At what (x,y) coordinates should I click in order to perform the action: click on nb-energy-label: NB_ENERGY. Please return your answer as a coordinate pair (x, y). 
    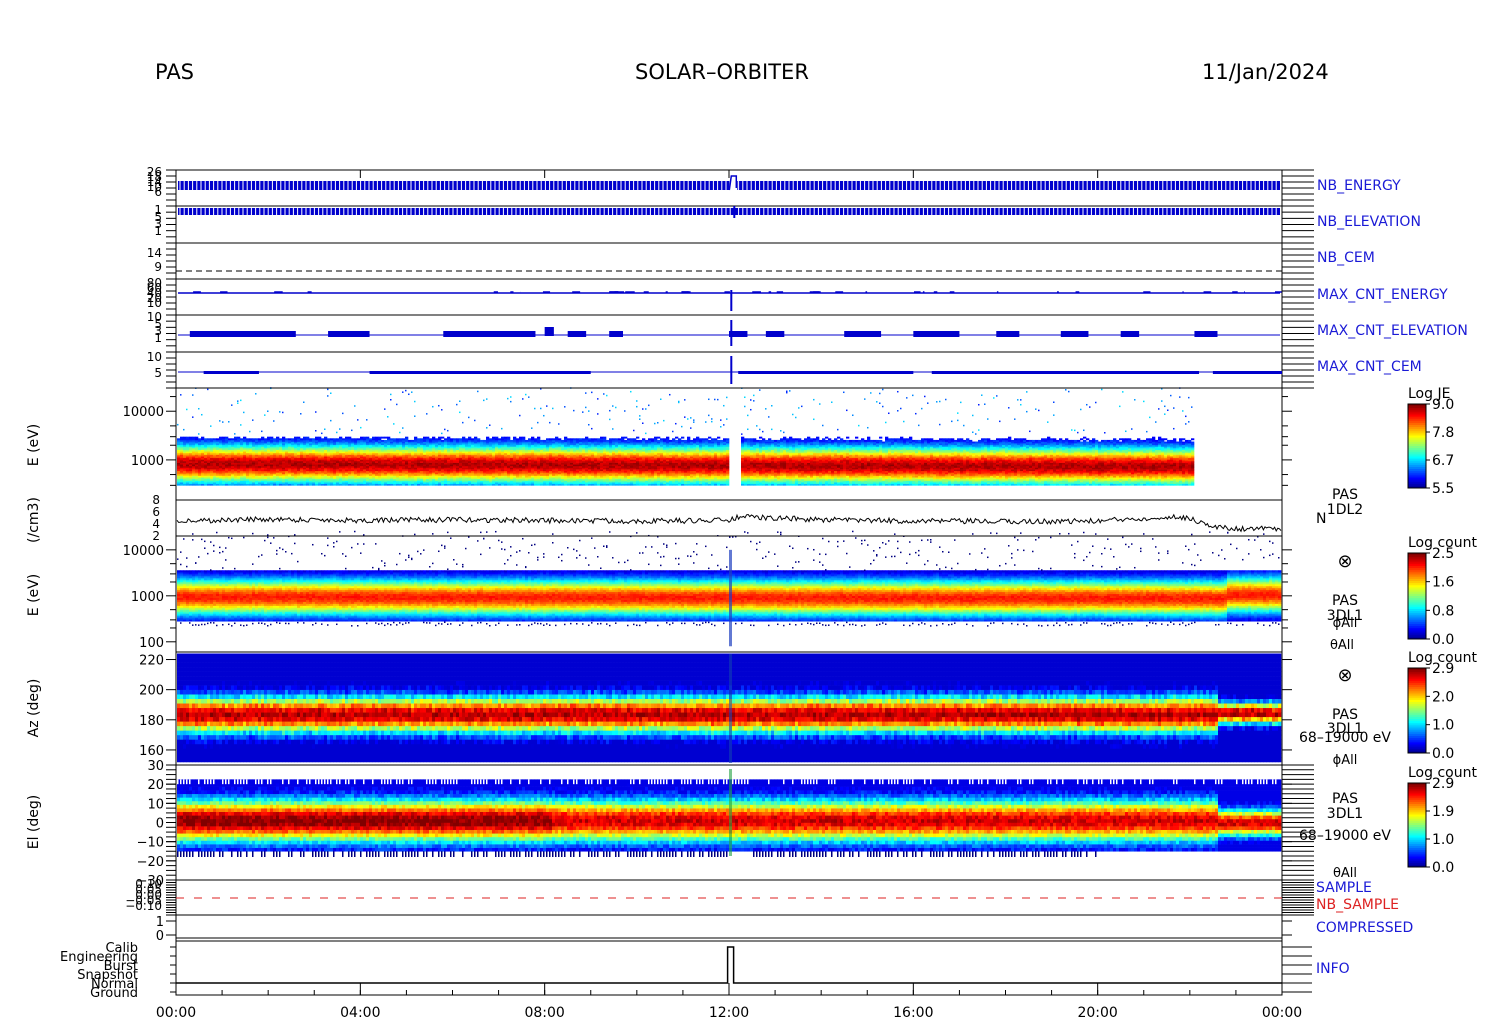
    Looking at the image, I should click on (1359, 186).